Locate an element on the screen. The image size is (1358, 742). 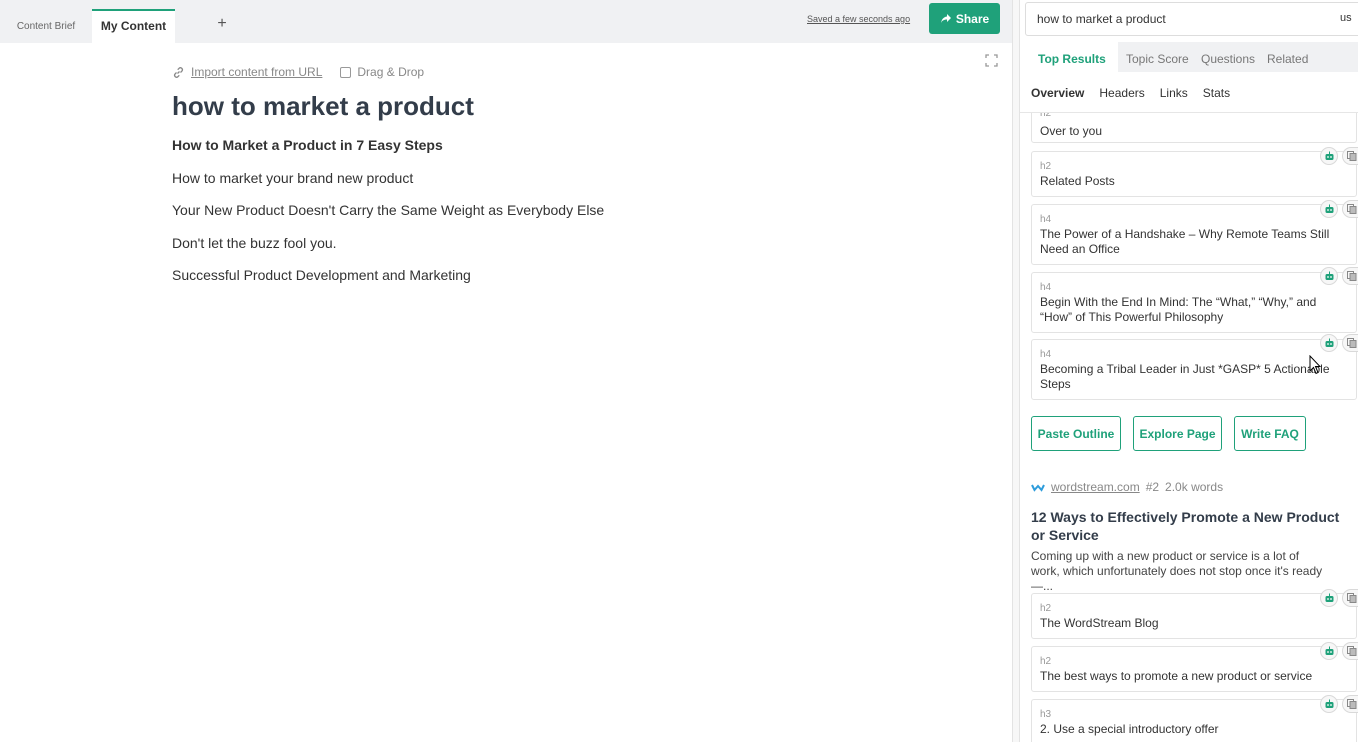
share-button: Share is located at coordinates (964, 18).